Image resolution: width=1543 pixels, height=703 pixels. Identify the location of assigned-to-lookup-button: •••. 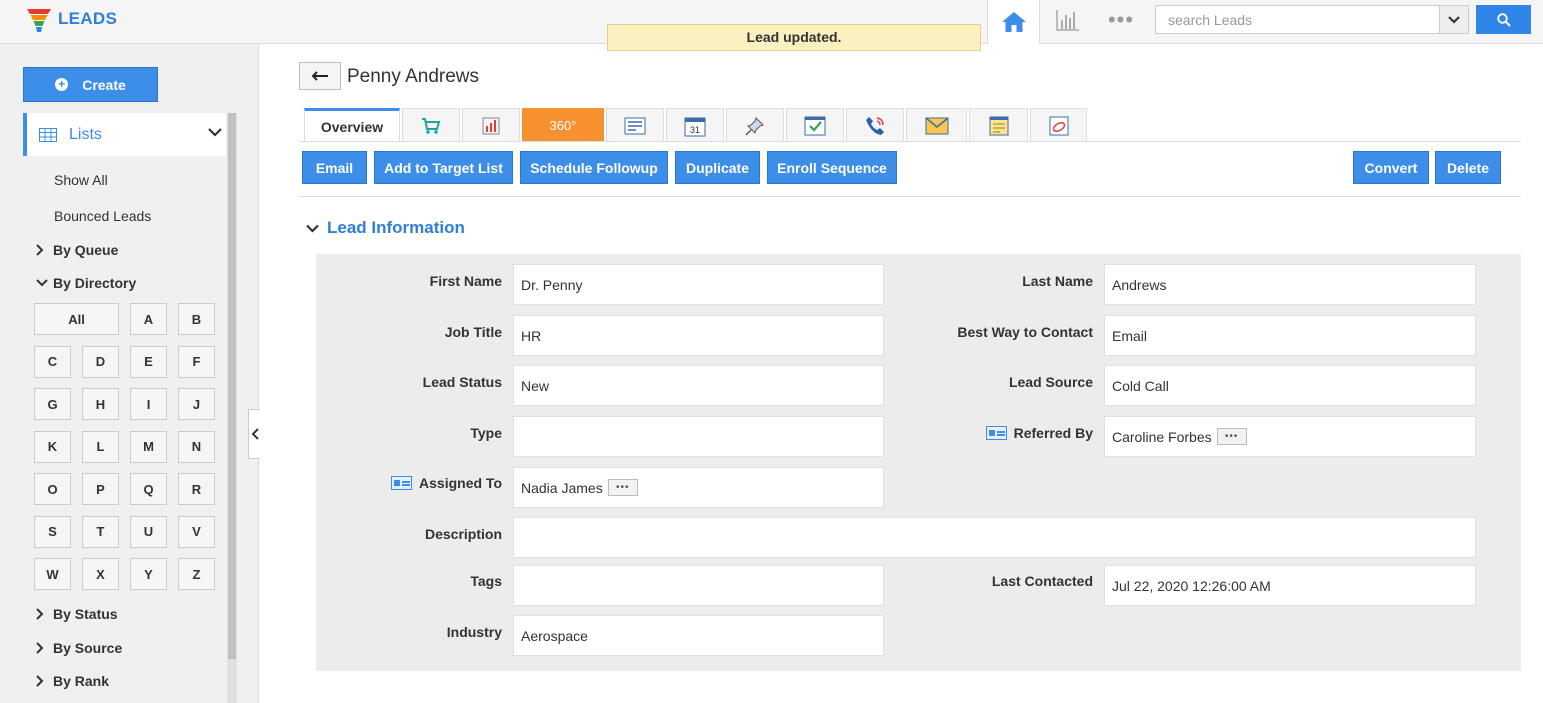
(622, 487).